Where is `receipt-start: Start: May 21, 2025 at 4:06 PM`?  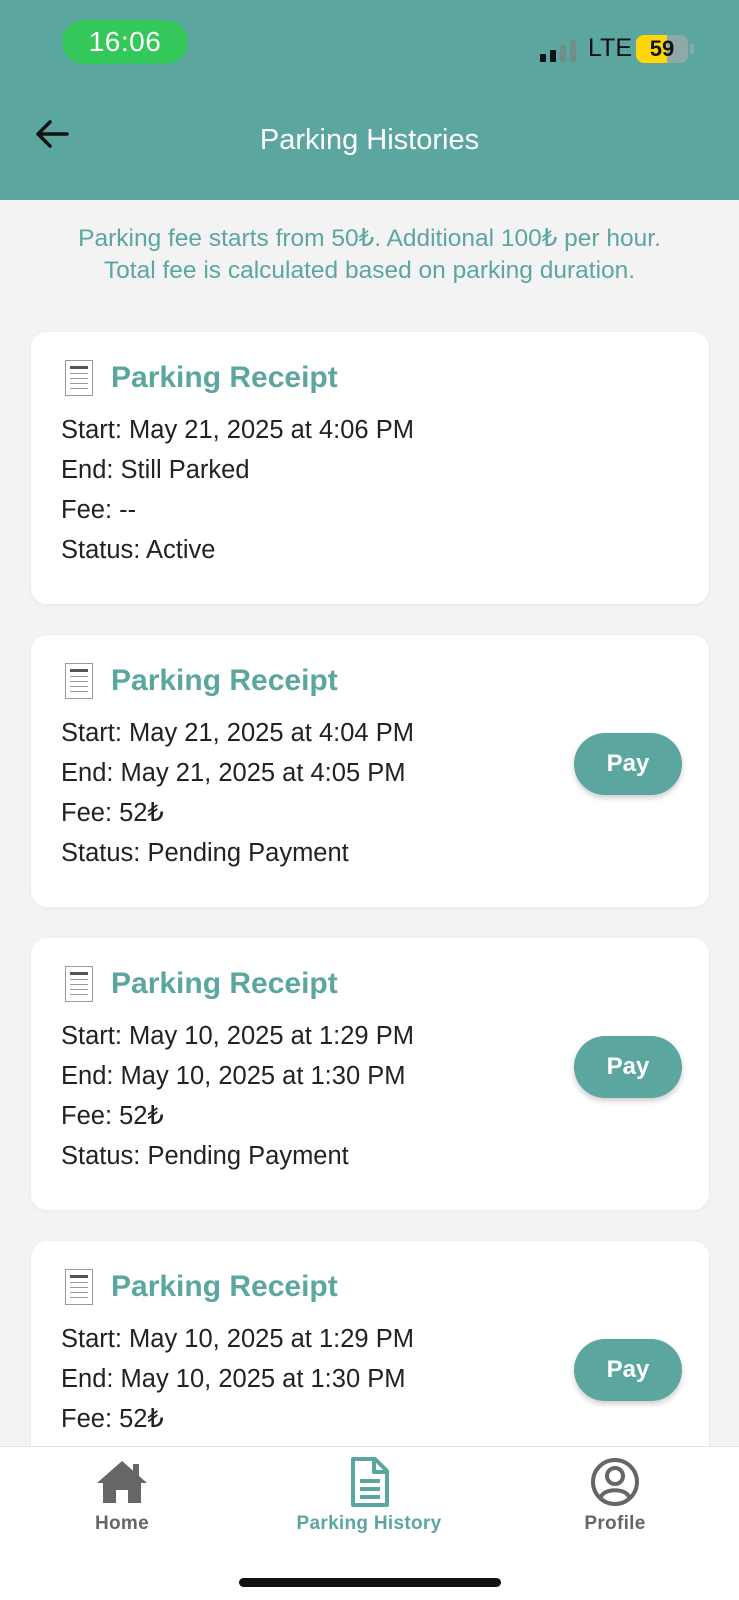
receipt-start: Start: May 21, 2025 at 4:06 PM is located at coordinates (237, 430).